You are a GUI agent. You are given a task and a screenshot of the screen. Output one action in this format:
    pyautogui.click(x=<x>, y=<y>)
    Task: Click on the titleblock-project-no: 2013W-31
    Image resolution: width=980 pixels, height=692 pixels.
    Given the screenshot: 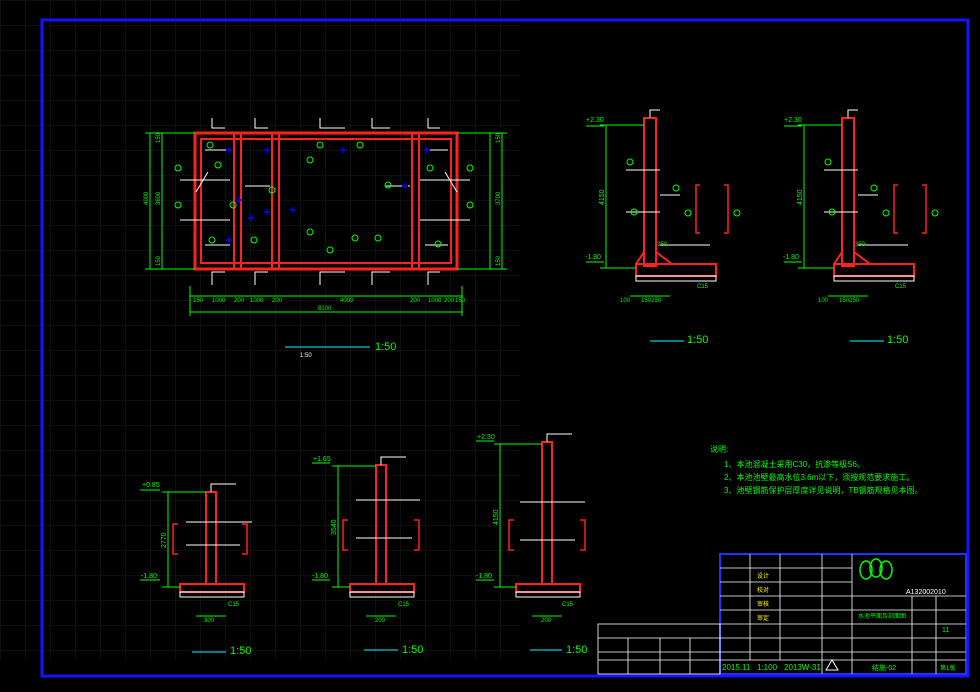 What is the action you would take?
    pyautogui.click(x=802, y=667)
    